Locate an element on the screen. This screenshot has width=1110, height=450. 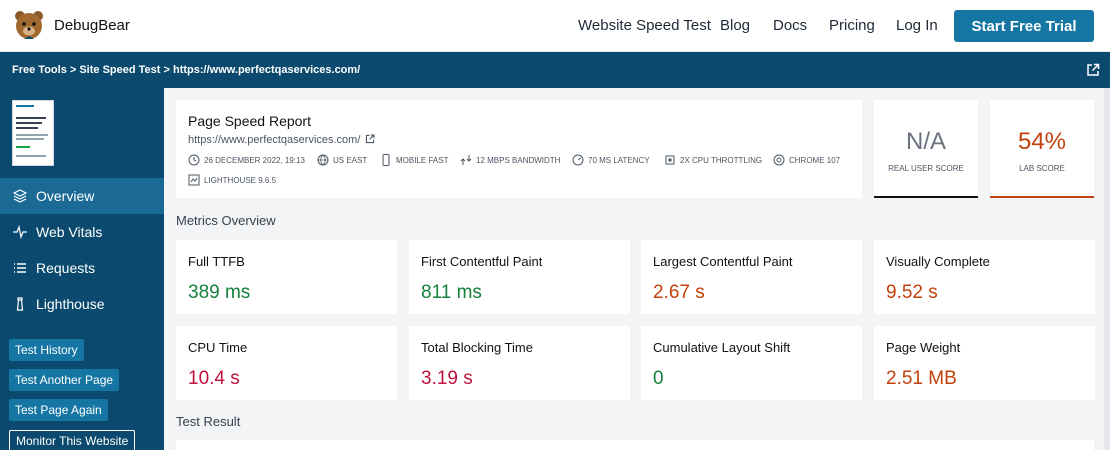
report-url: https://www.perfectqaservices.com/ is located at coordinates (281, 140).